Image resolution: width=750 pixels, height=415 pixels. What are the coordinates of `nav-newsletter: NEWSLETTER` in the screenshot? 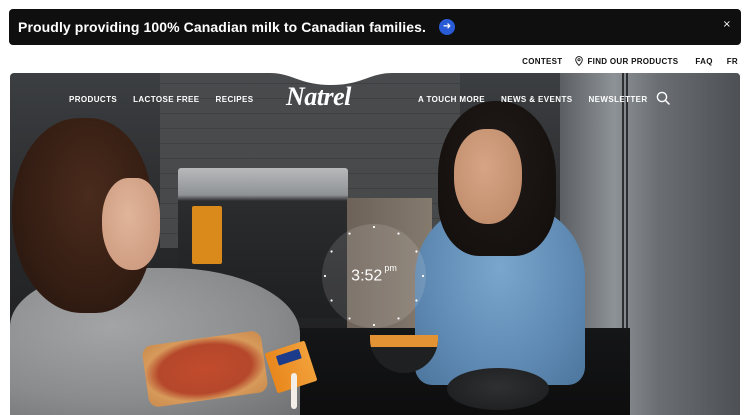 It's located at (617, 99).